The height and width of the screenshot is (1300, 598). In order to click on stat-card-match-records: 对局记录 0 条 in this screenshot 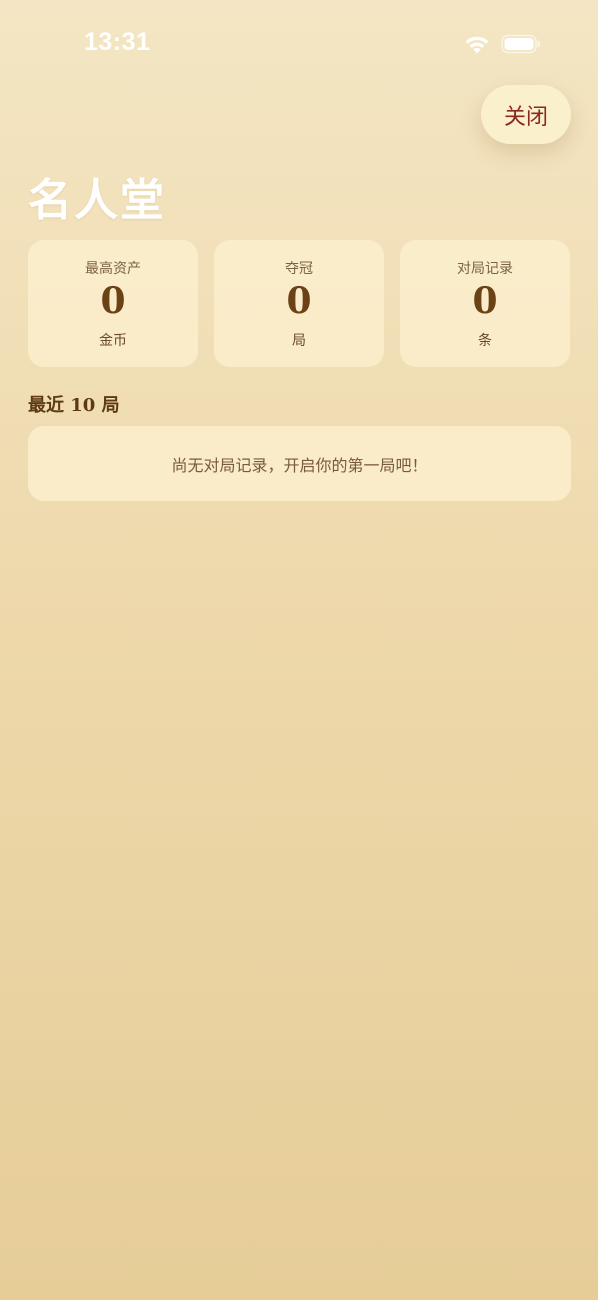, I will do `click(485, 303)`.